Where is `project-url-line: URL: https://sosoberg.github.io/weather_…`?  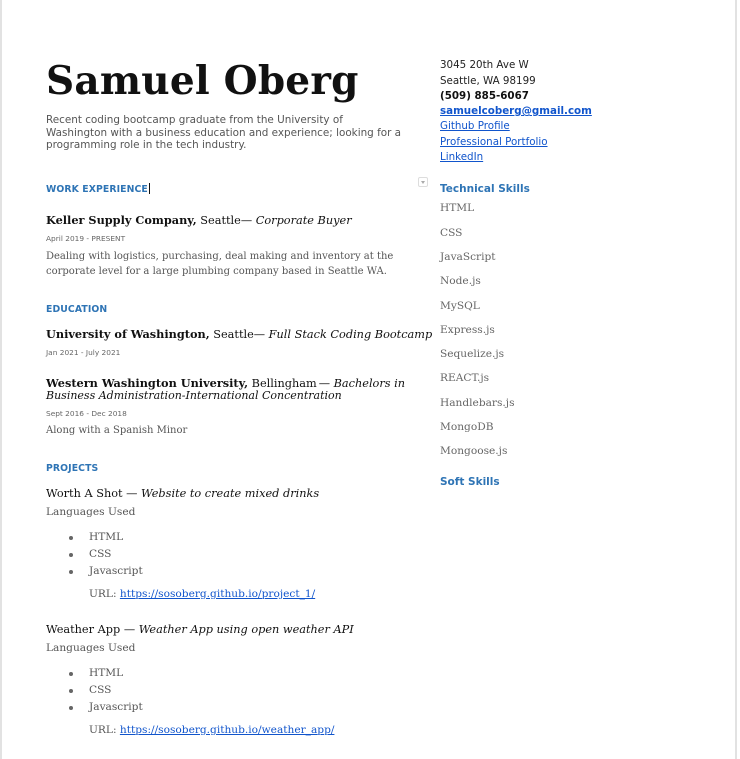 project-url-line: URL: https://sosoberg.github.io/weather_… is located at coordinates (211, 730).